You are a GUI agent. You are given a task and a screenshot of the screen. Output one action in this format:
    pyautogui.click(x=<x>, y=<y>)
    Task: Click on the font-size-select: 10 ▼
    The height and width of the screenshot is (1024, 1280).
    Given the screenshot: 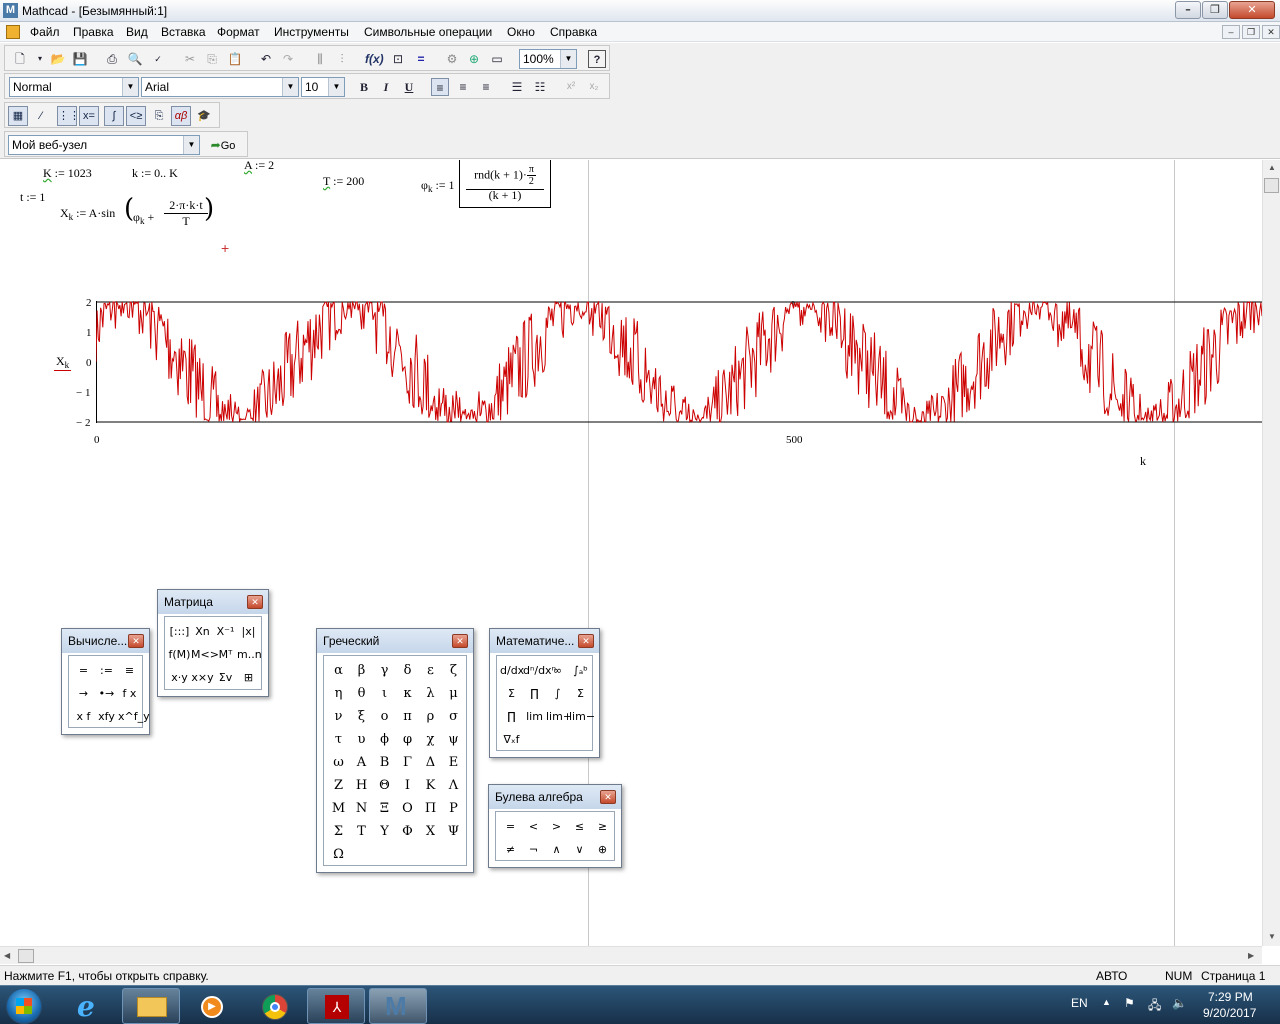 What is the action you would take?
    pyautogui.click(x=323, y=87)
    